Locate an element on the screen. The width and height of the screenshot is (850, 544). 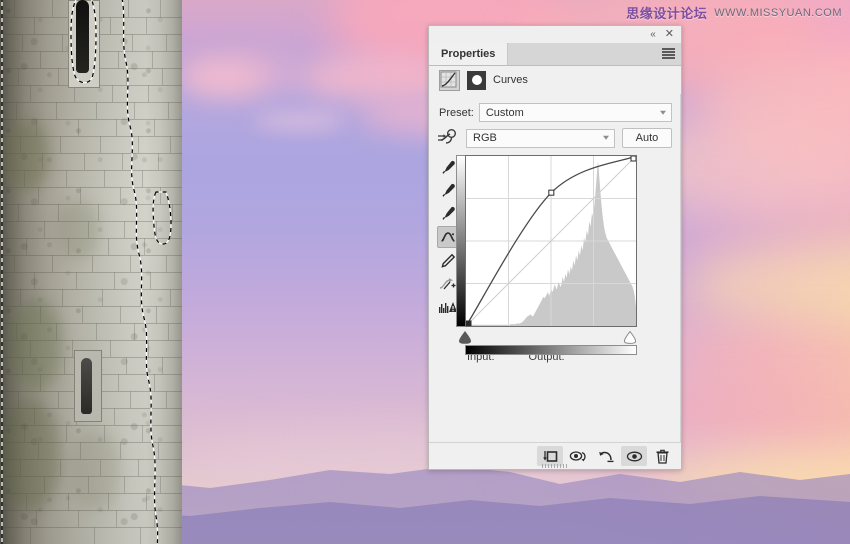
on-image-adjustment-icon is located at coordinates (448, 138).